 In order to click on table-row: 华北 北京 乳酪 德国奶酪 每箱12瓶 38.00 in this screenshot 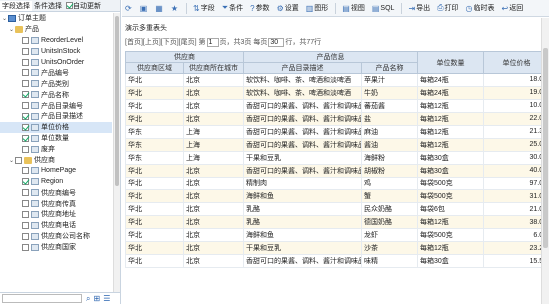, I will do `click(337, 222)`.